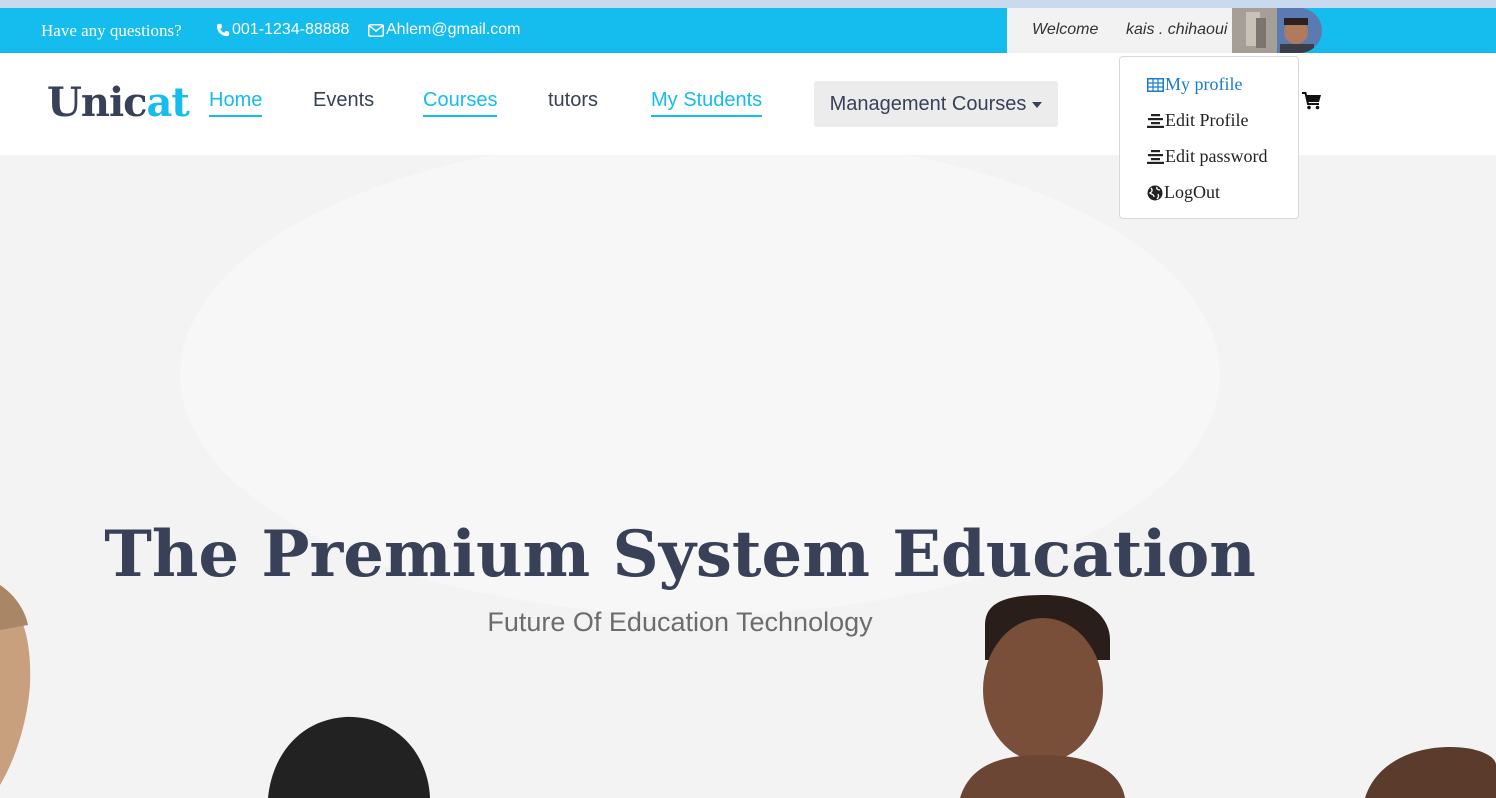 Image resolution: width=1496 pixels, height=798 pixels. Describe the element at coordinates (376, 30) in the screenshot. I see `envelope-icon` at that location.